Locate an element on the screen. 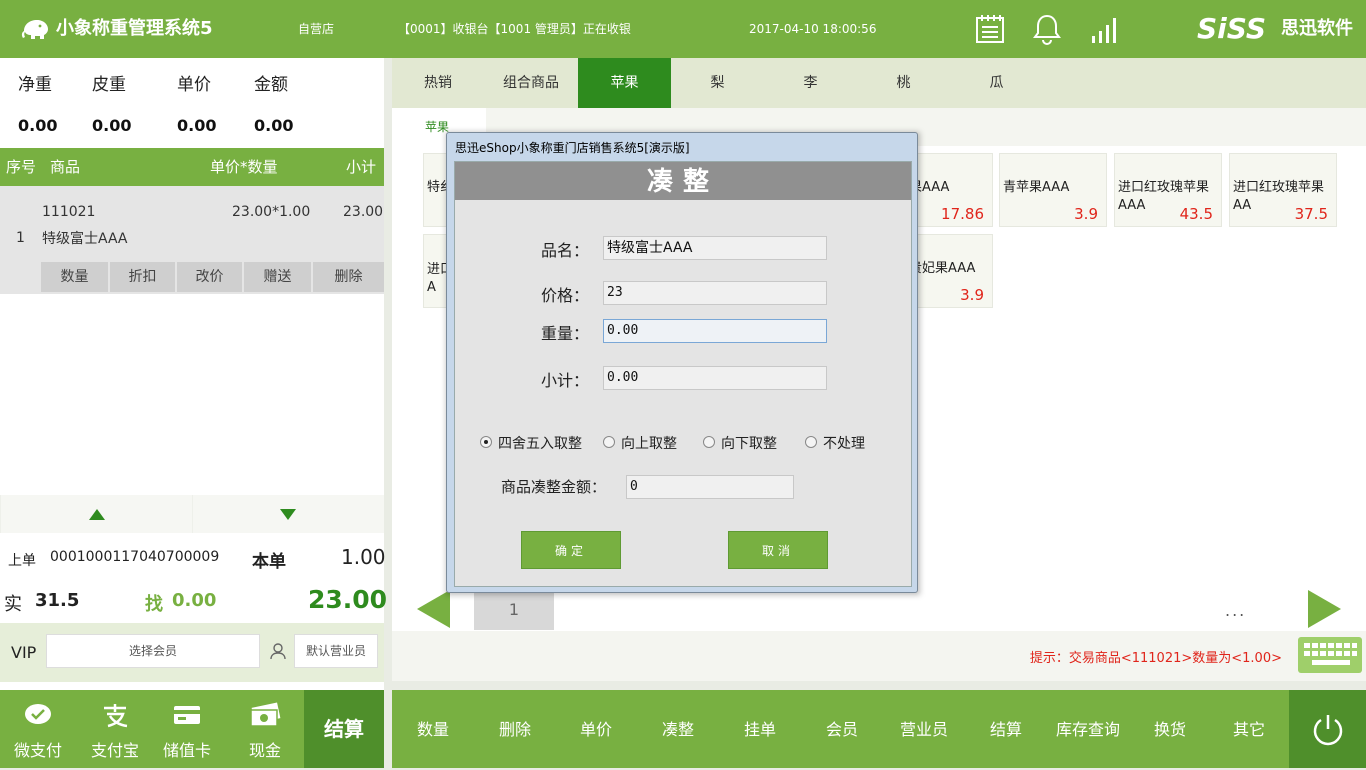  function-toolbar: 数量 删除 单价 凑整 挂单 会员 营业员 结算 库存查询 换货 其它 is located at coordinates (879, 729).